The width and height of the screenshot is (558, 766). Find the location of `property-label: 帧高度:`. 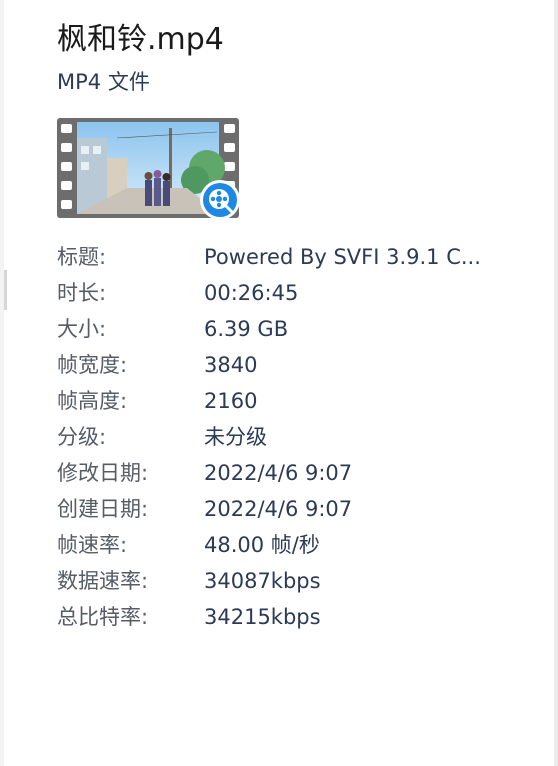

property-label: 帧高度: is located at coordinates (92, 401).